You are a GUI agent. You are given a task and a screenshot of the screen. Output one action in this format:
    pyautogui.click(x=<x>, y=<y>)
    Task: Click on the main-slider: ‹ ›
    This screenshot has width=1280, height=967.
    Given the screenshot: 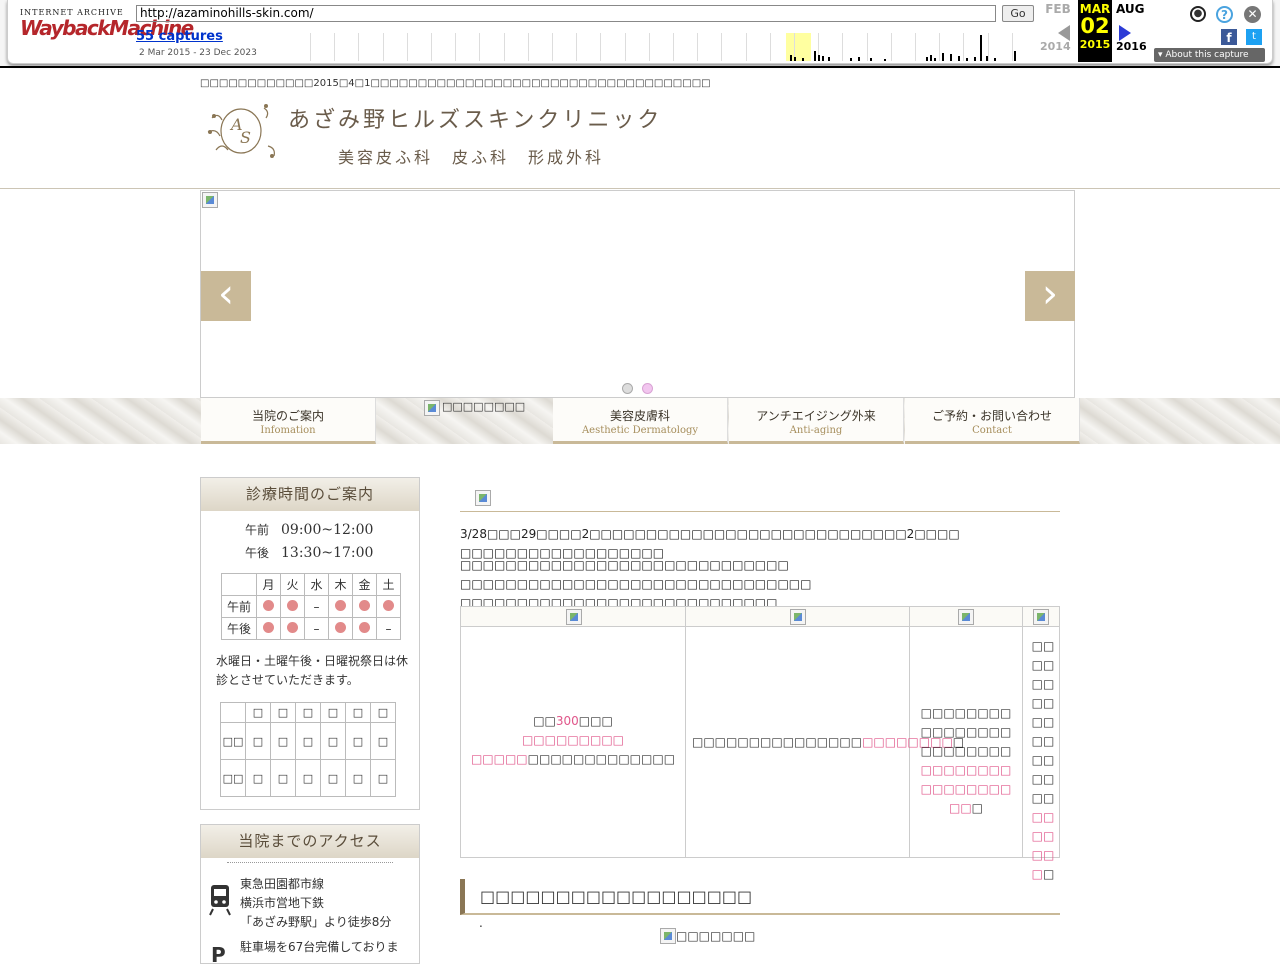 What is the action you would take?
    pyautogui.click(x=637, y=294)
    